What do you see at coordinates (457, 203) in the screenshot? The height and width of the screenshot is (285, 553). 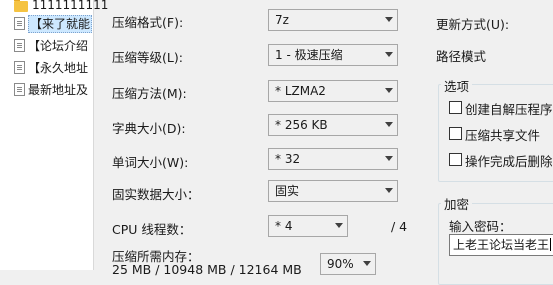 I see `encryption-group-title: 加密` at bounding box center [457, 203].